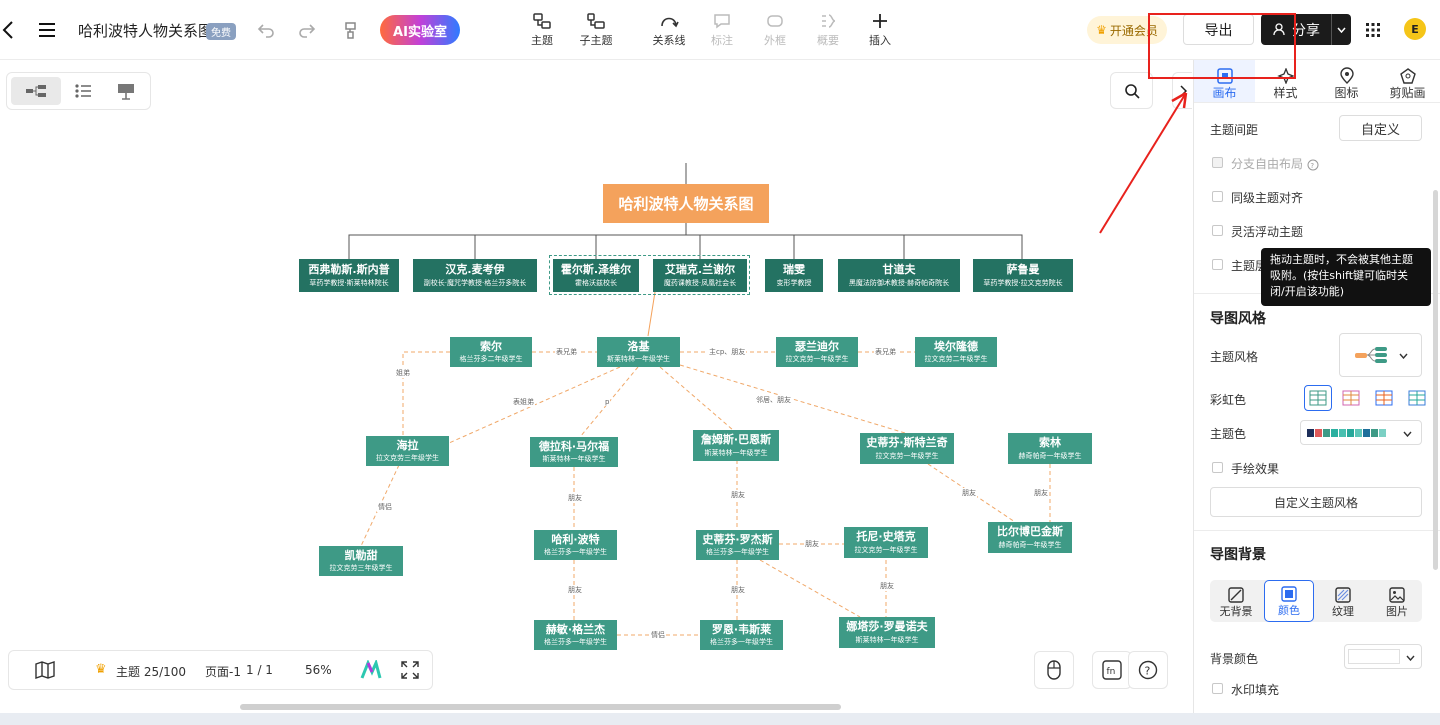  I want to click on theme-color-select, so click(1361, 432).